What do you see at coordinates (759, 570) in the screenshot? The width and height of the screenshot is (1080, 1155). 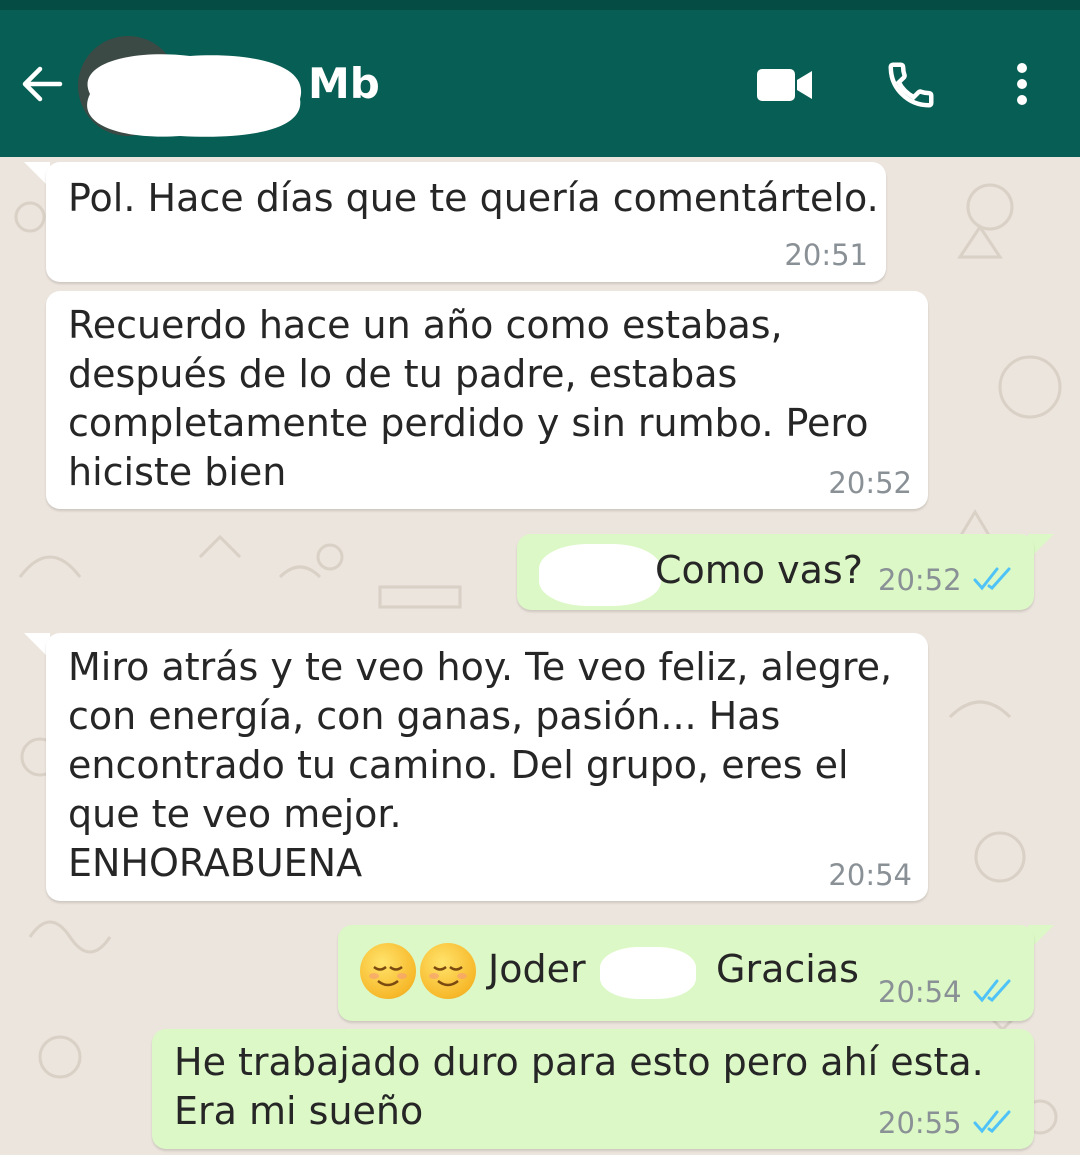 I see `message-text: Como vas?` at bounding box center [759, 570].